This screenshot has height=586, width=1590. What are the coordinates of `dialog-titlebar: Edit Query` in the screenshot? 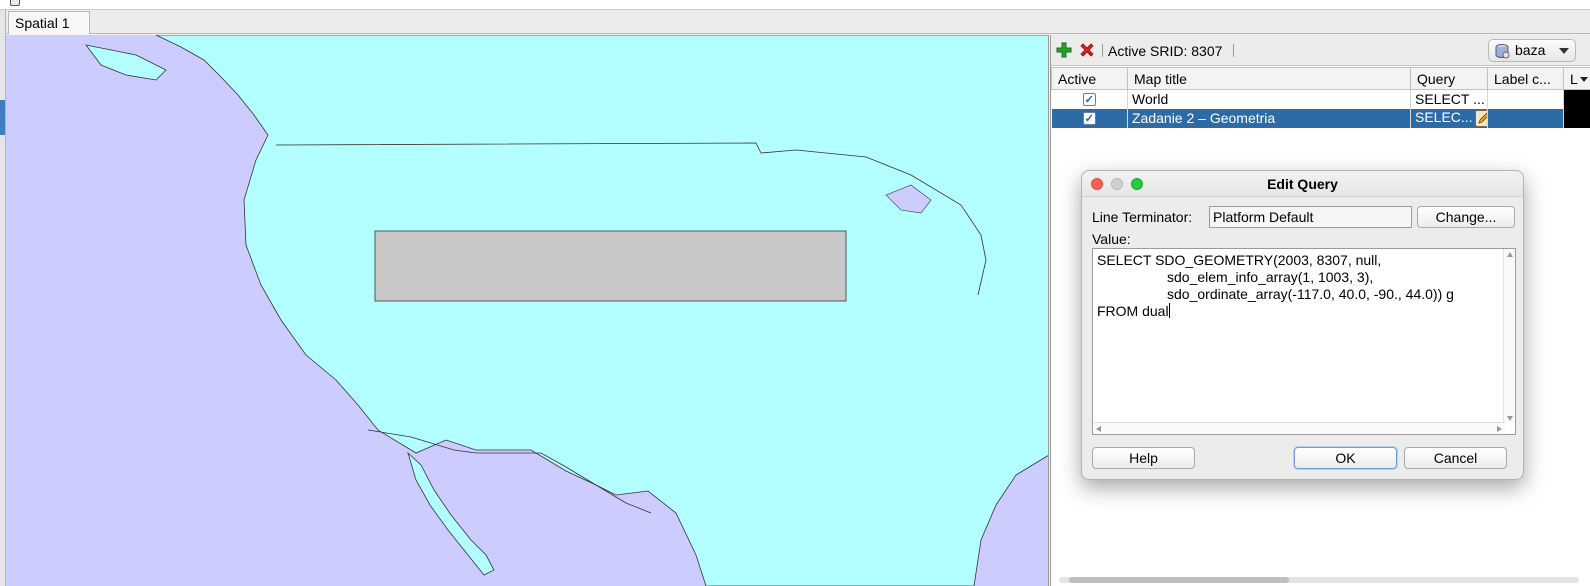 It's located at (1302, 184).